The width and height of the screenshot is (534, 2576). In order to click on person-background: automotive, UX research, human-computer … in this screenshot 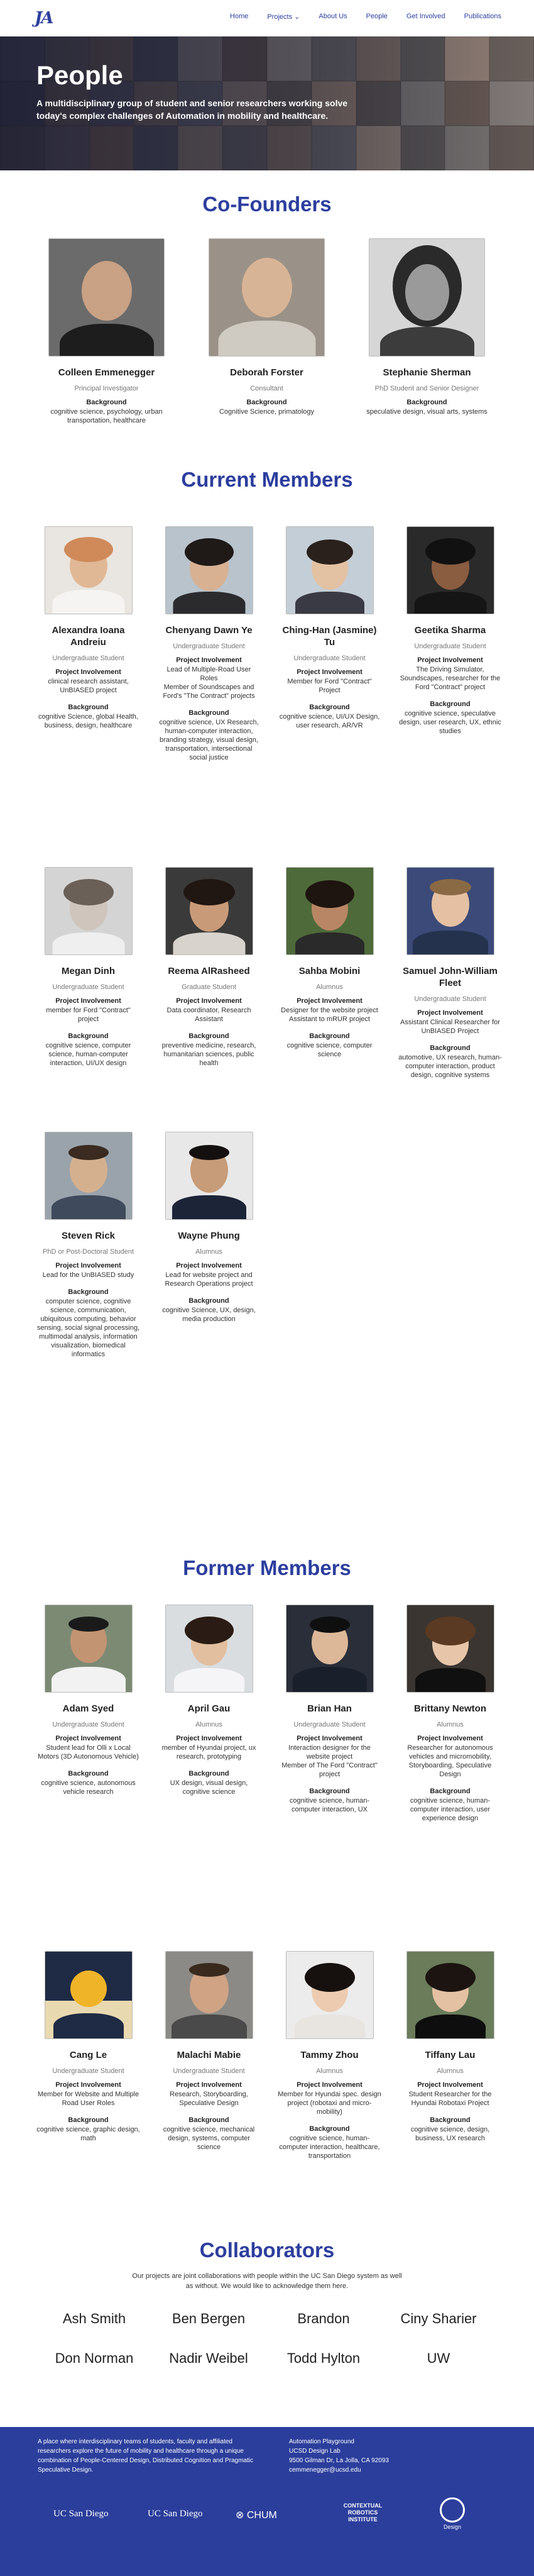, I will do `click(450, 1066)`.